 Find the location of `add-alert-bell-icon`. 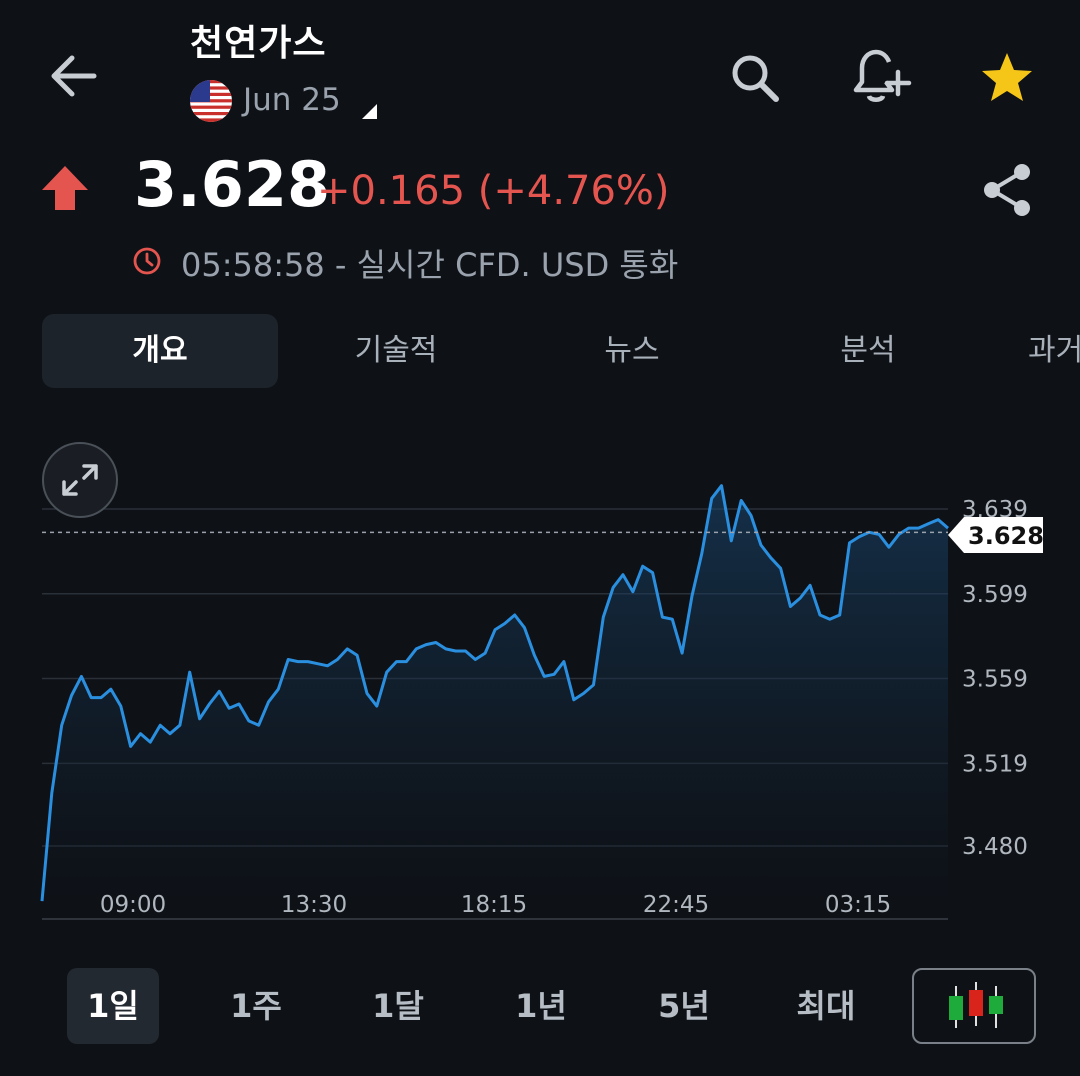

add-alert-bell-icon is located at coordinates (882, 75).